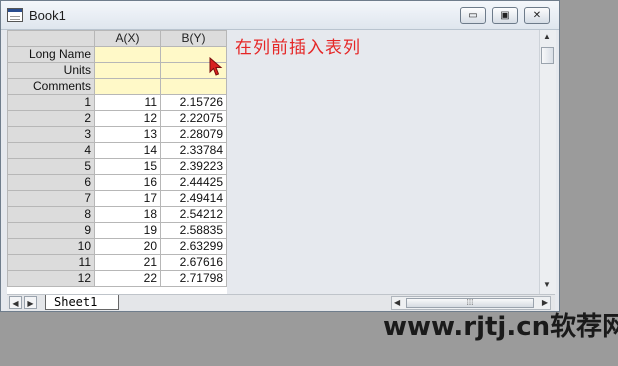 The width and height of the screenshot is (618, 366). Describe the element at coordinates (51, 150) in the screenshot. I see `row-header: 4` at that location.